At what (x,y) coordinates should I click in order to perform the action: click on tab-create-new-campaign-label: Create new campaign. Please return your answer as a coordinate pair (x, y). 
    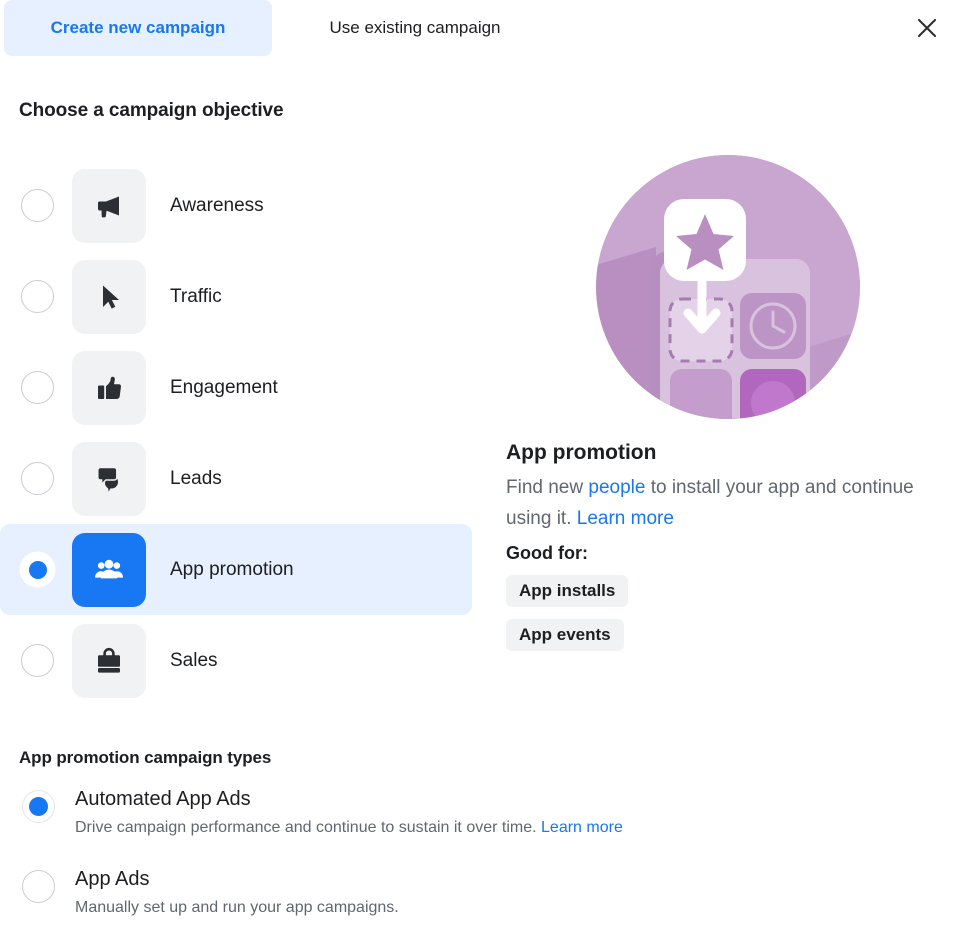
    Looking at the image, I should click on (138, 27).